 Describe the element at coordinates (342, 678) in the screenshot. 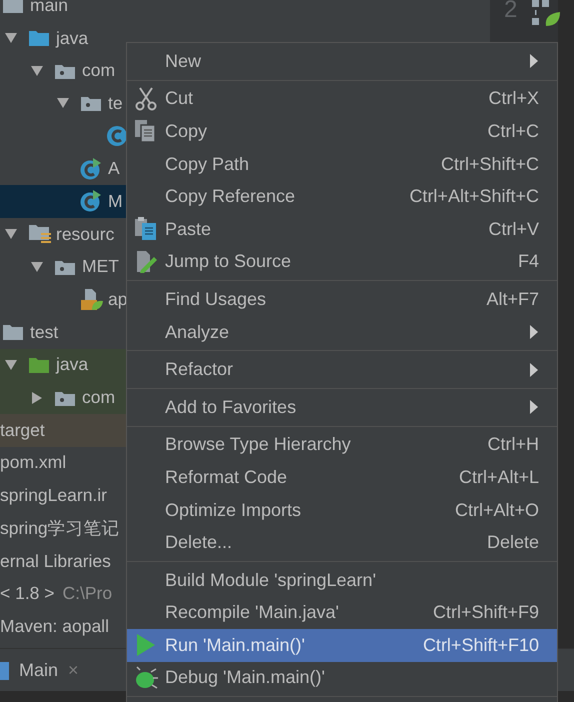

I see `menu-item: Debug 'Main.main()'` at that location.